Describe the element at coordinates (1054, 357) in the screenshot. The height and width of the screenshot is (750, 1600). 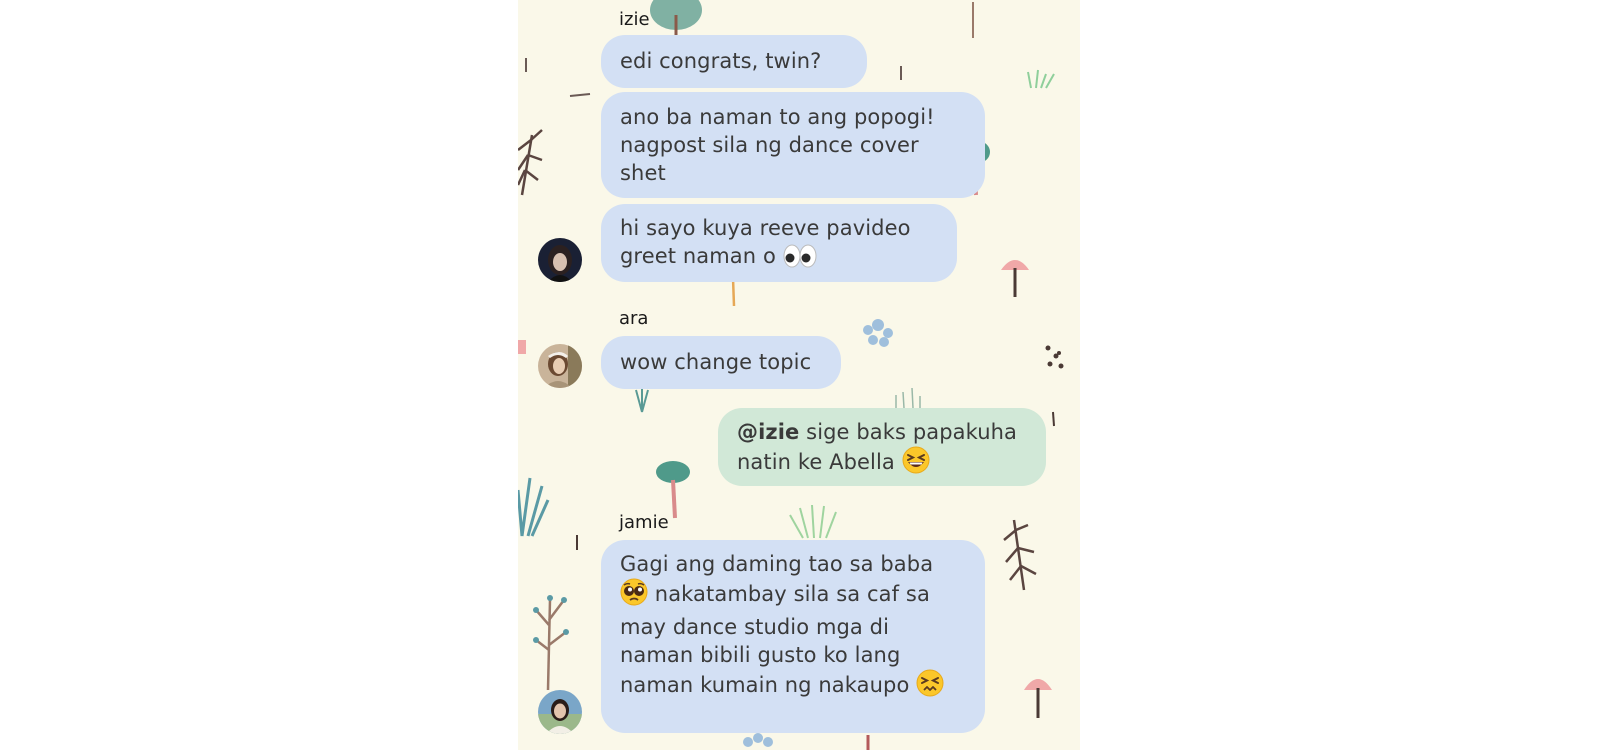
I see `doodle-dots` at that location.